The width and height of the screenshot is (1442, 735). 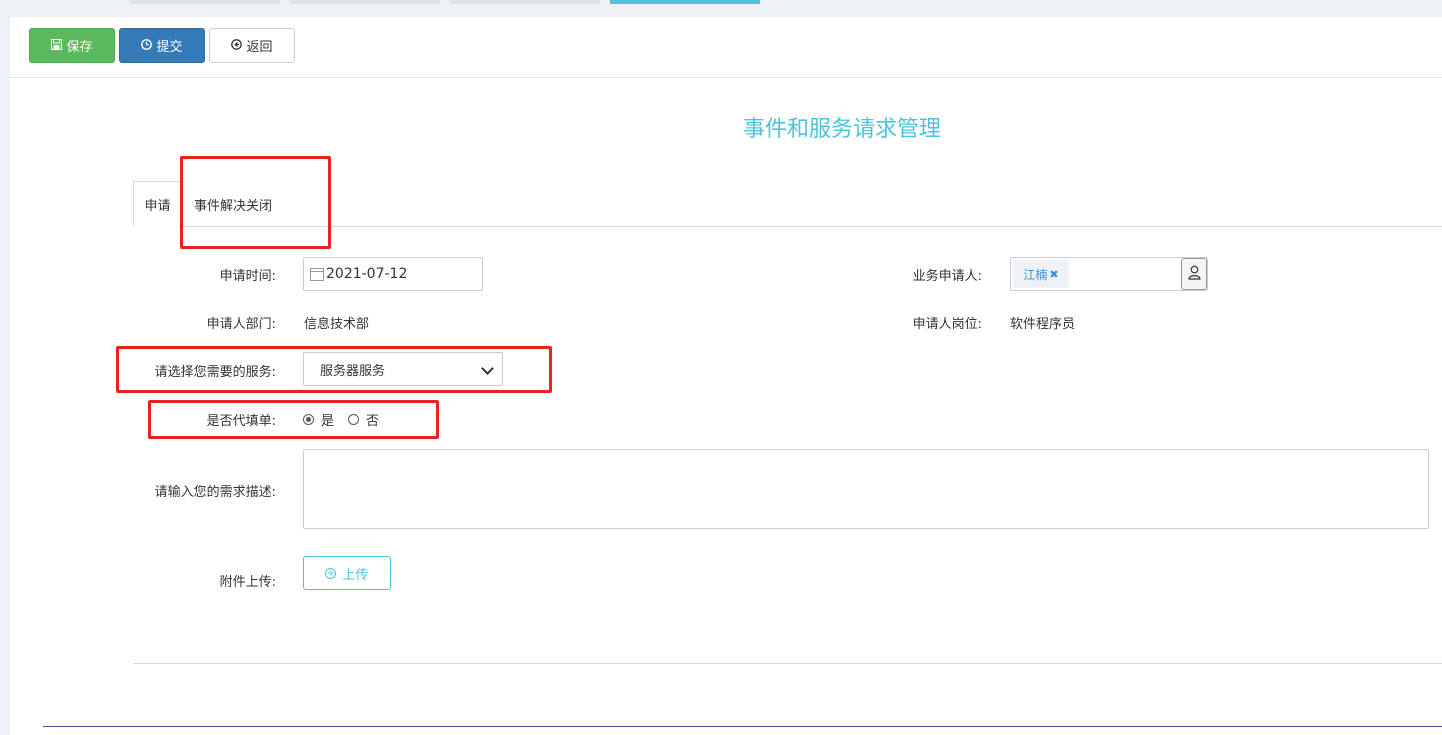 I want to click on position-label: 申请人岗位:, so click(x=947, y=324).